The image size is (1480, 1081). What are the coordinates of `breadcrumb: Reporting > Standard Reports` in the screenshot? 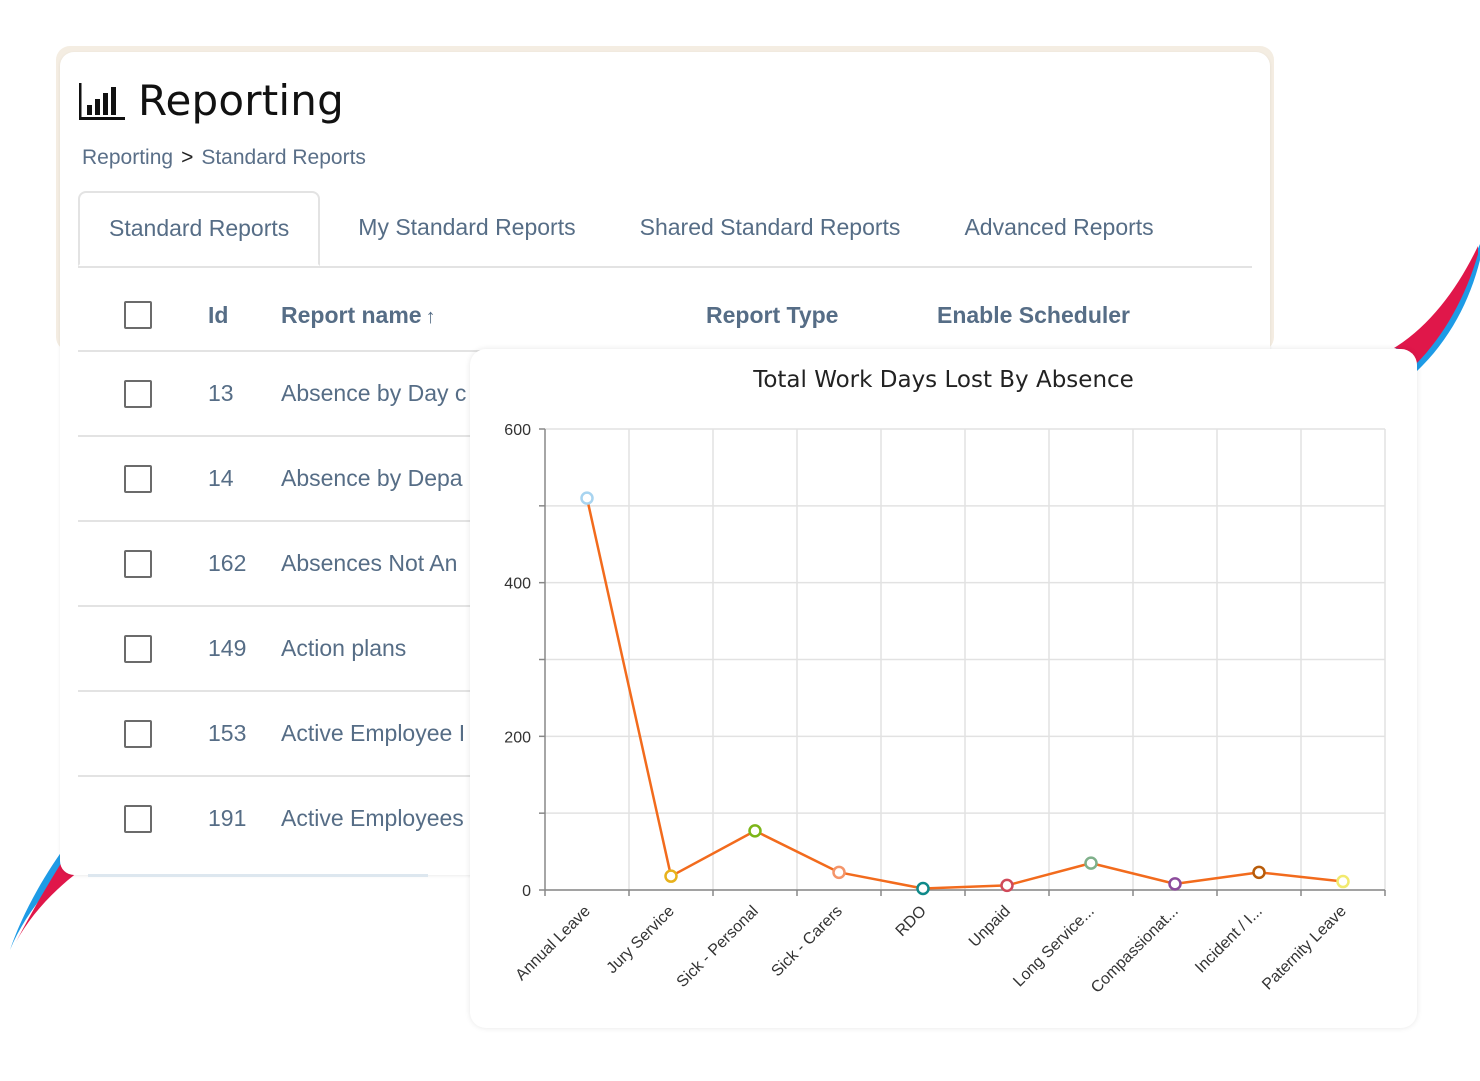 It's located at (224, 158).